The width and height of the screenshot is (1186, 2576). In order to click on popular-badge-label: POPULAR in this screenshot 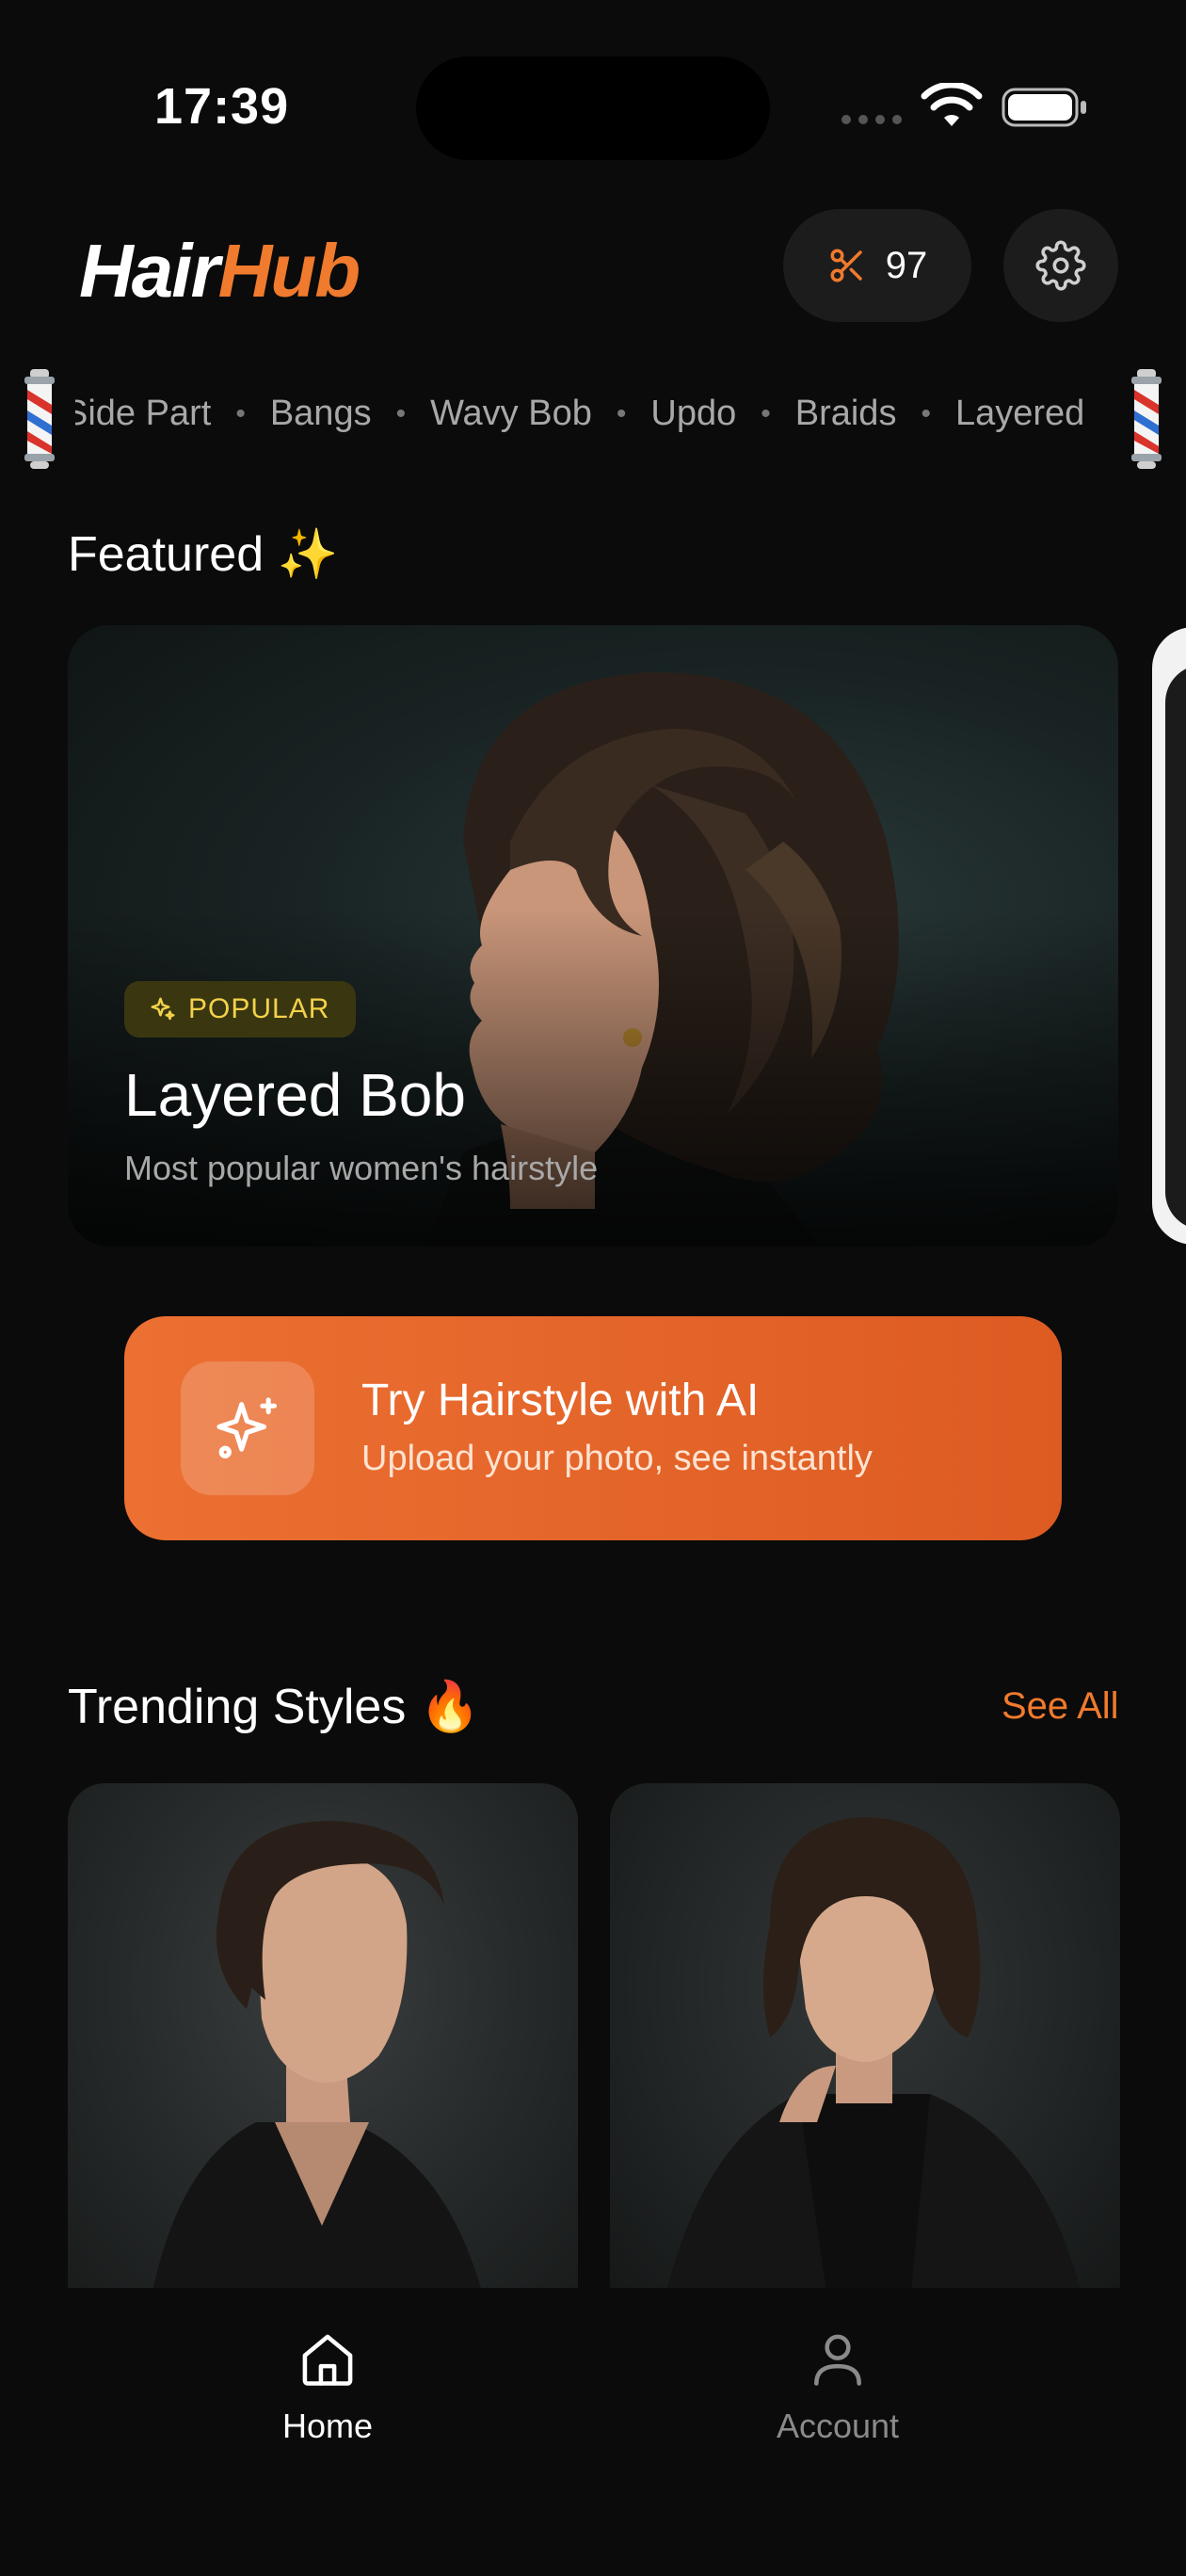, I will do `click(259, 1008)`.